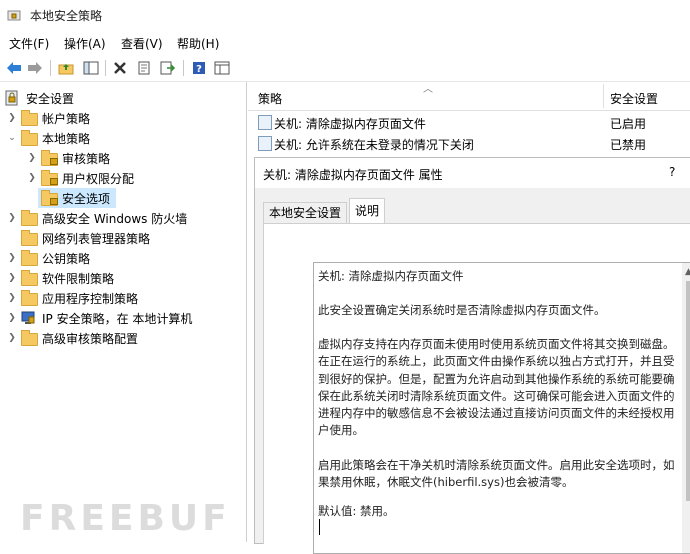  I want to click on tree-item-network-list: 网络列表管理器策略, so click(84, 238).